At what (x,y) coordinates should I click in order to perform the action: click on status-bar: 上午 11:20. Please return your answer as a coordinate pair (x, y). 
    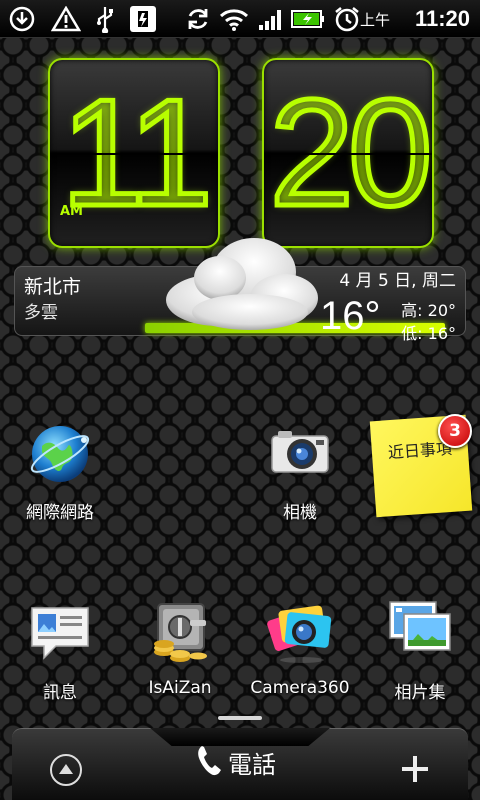
    Looking at the image, I should click on (240, 19).